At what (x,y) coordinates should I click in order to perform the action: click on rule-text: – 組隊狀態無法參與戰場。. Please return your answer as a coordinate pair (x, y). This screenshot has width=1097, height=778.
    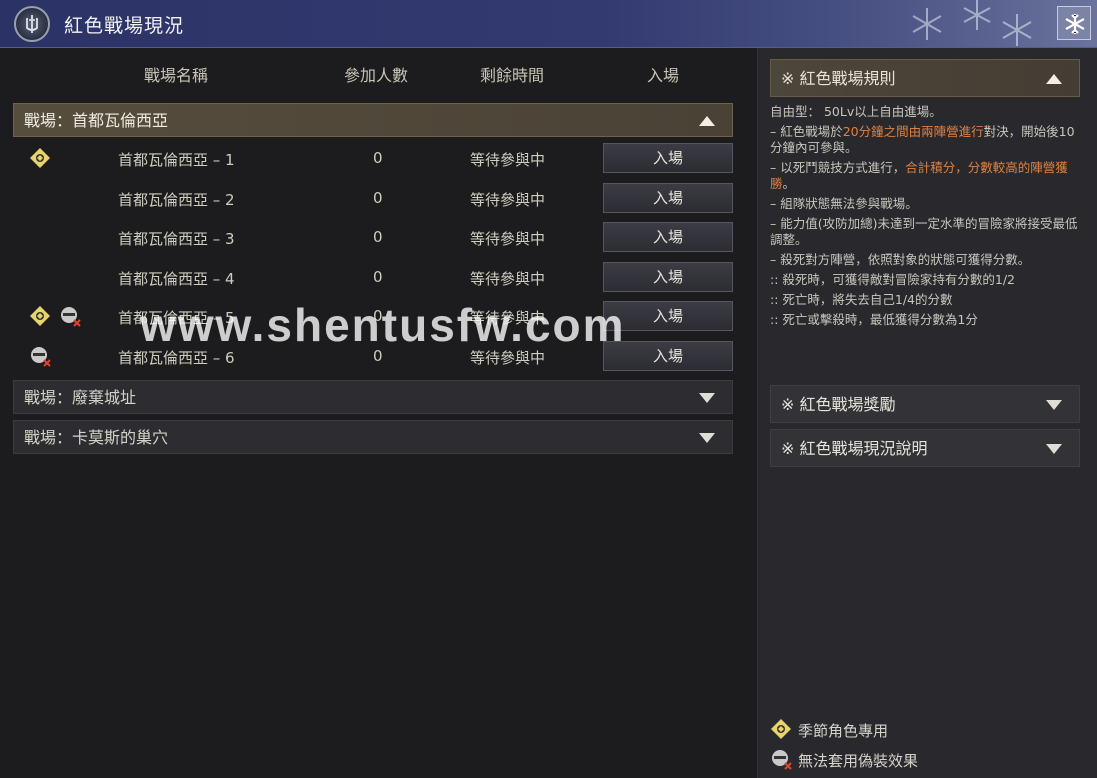
    Looking at the image, I should click on (844, 203).